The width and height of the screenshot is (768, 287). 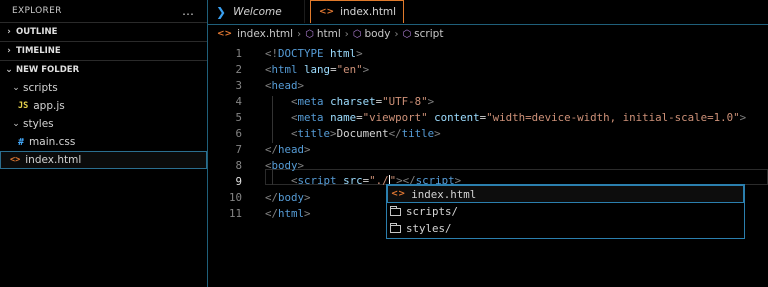 What do you see at coordinates (103, 106) in the screenshot?
I see `tree-file-app-js: JS app.js` at bounding box center [103, 106].